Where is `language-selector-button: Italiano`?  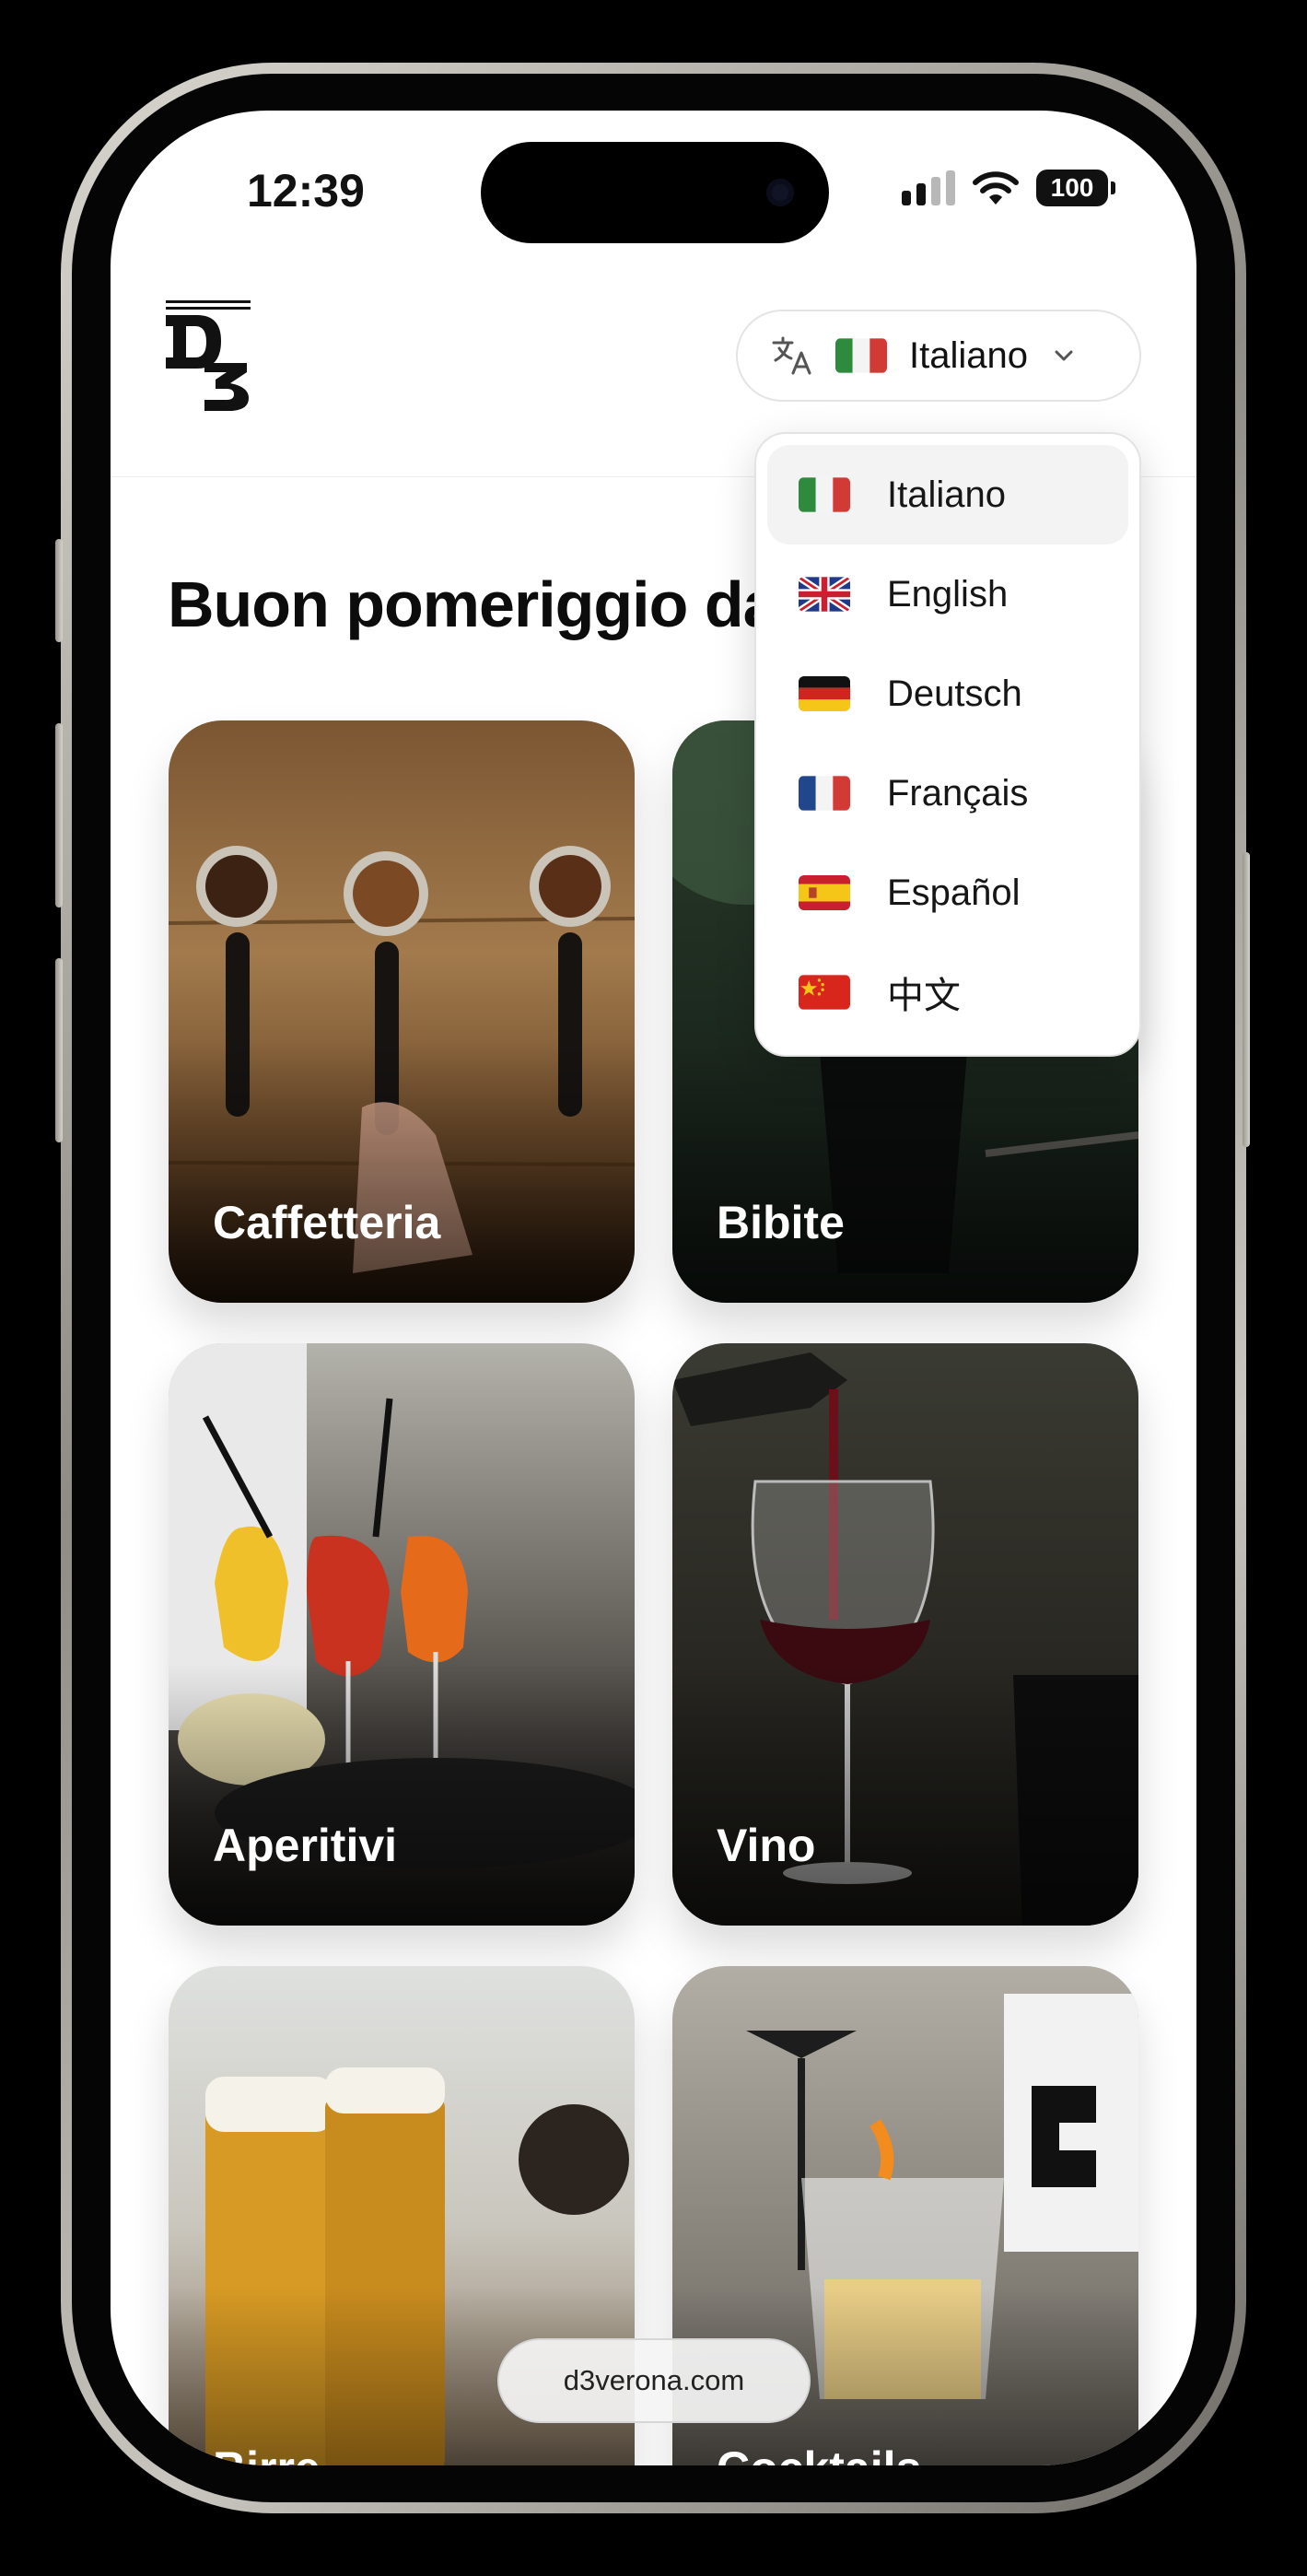
language-selector-button: Italiano is located at coordinates (939, 356).